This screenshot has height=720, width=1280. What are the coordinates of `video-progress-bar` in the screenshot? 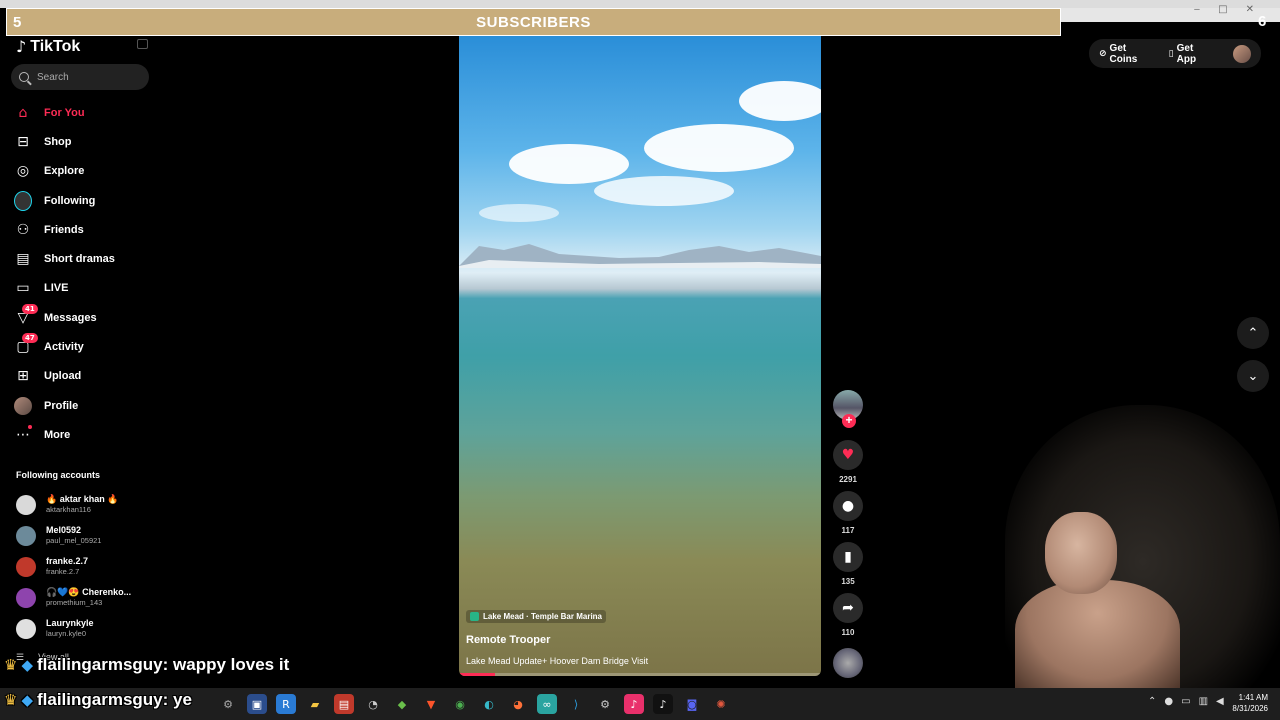 It's located at (640, 674).